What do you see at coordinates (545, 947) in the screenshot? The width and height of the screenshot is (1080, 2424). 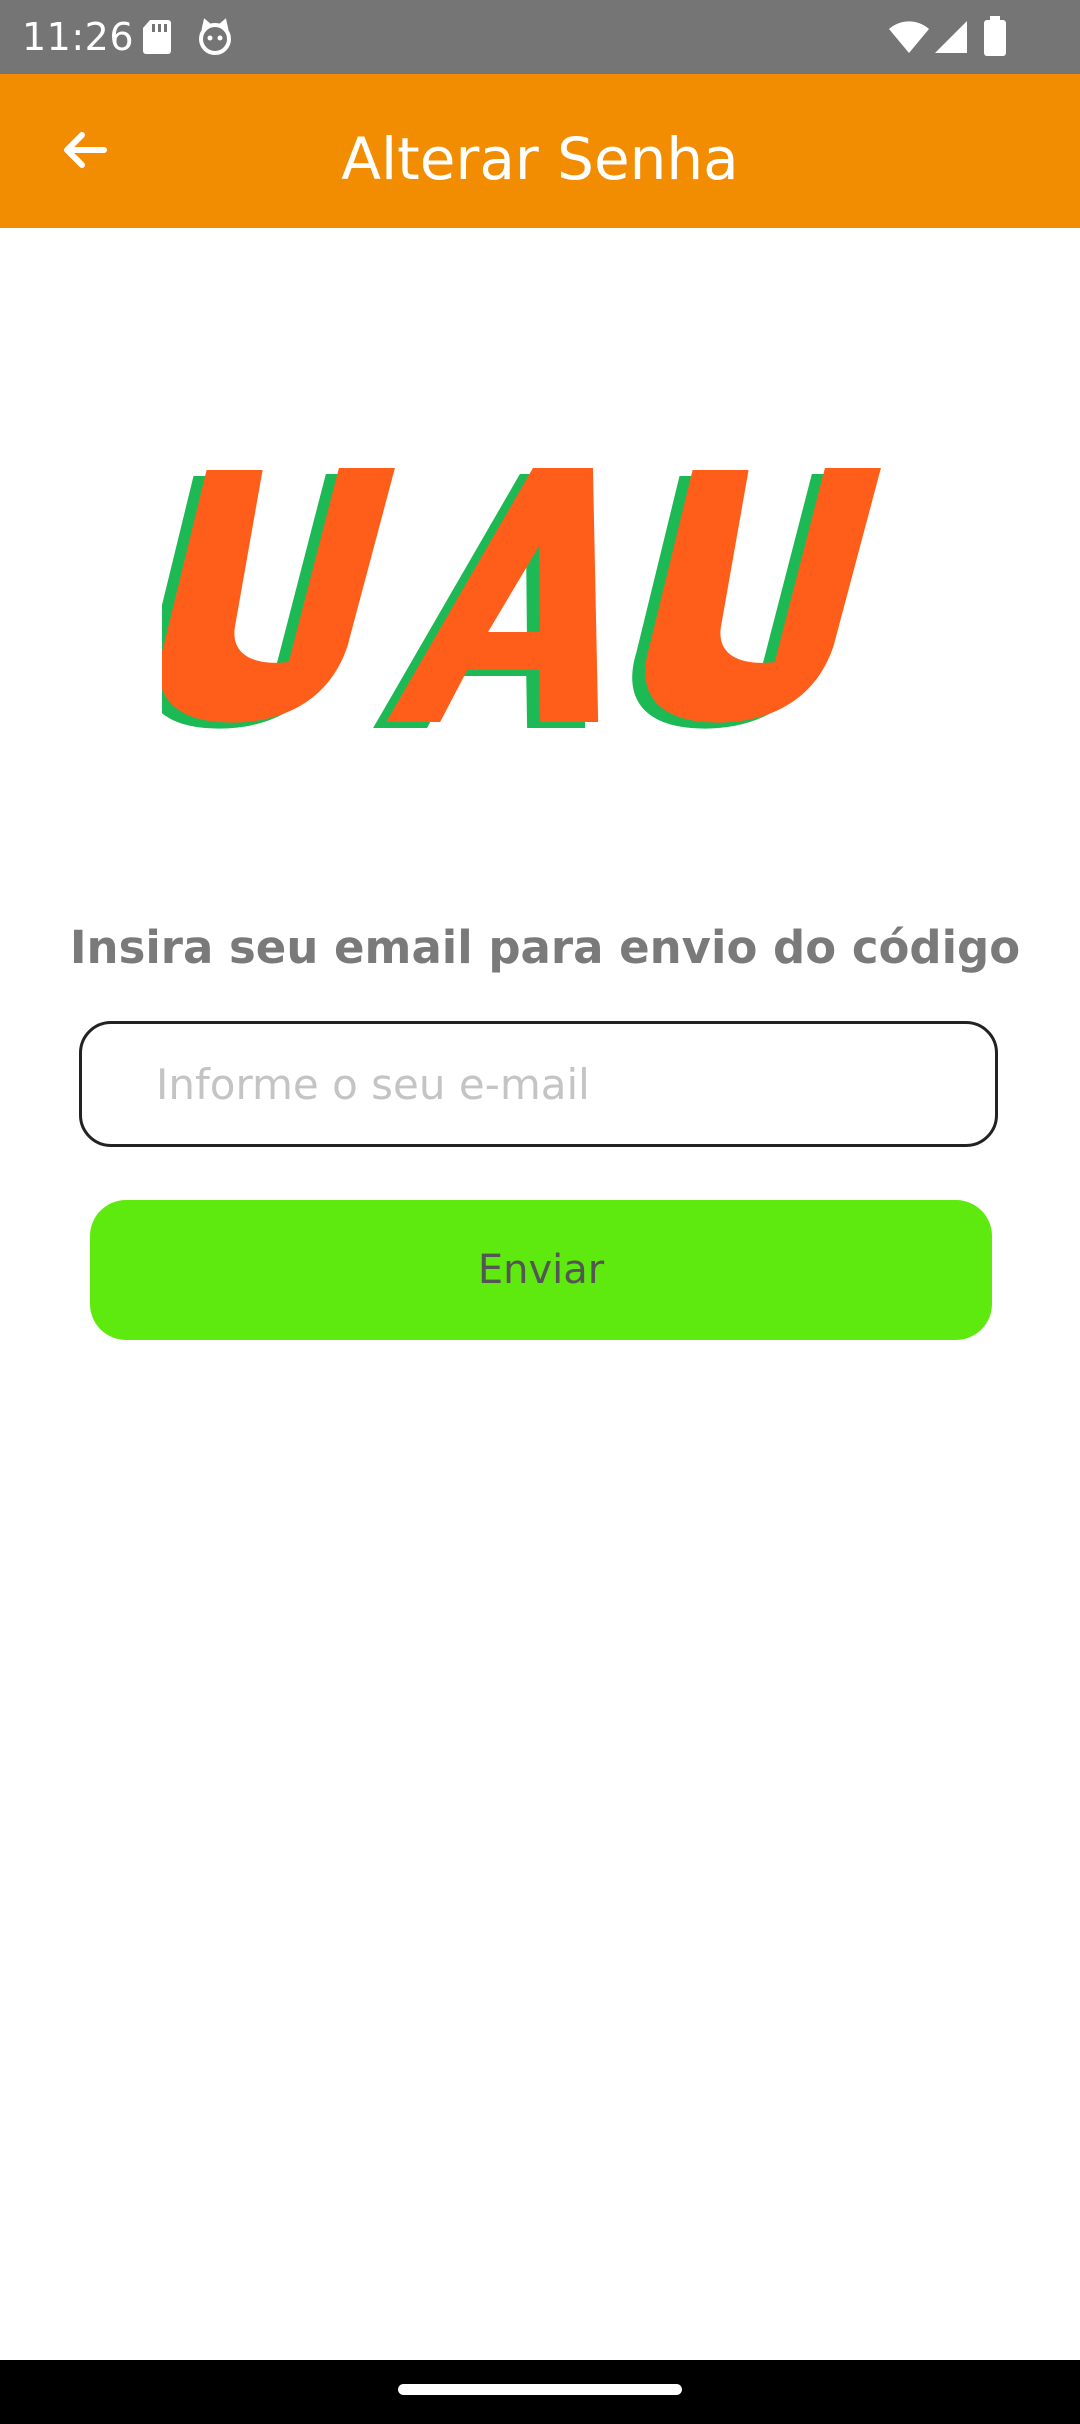 I see `email-prompt: Insira seu email para envio do código` at bounding box center [545, 947].